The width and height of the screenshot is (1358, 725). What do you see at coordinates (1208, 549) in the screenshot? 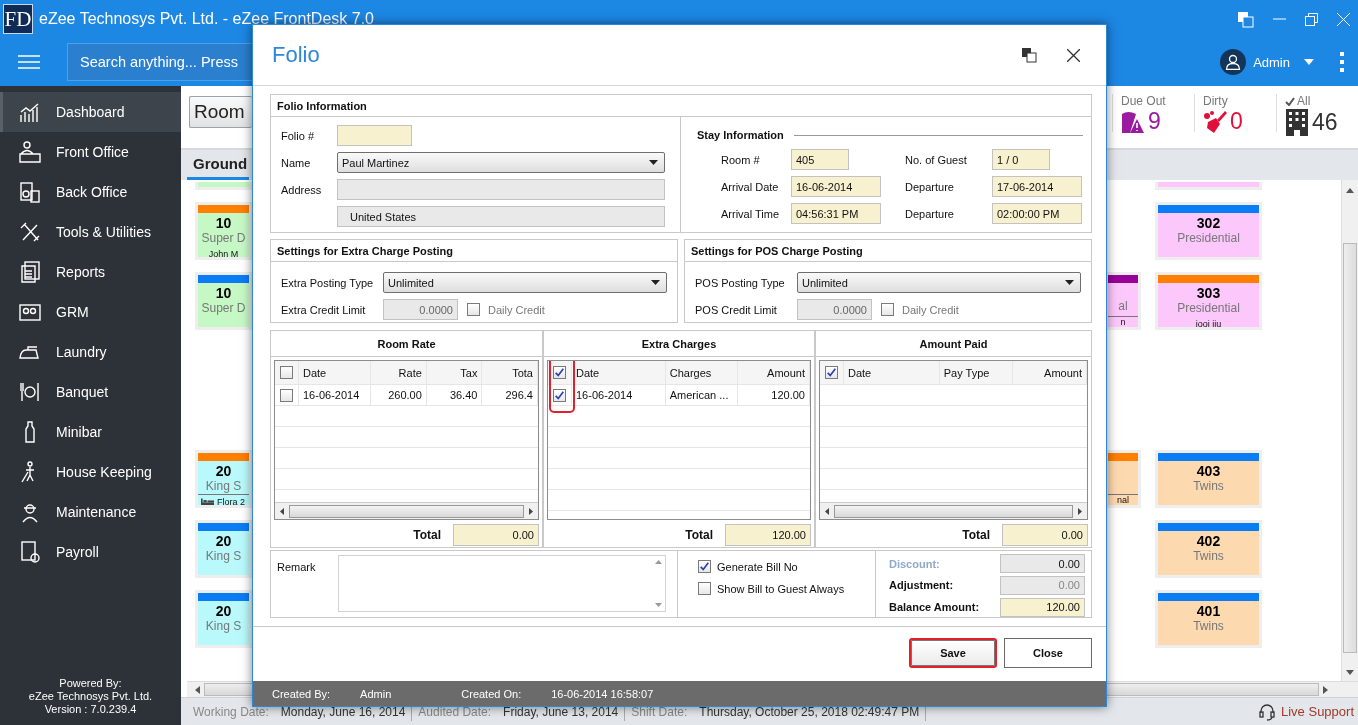
I see `room-card: 402 Twins` at bounding box center [1208, 549].